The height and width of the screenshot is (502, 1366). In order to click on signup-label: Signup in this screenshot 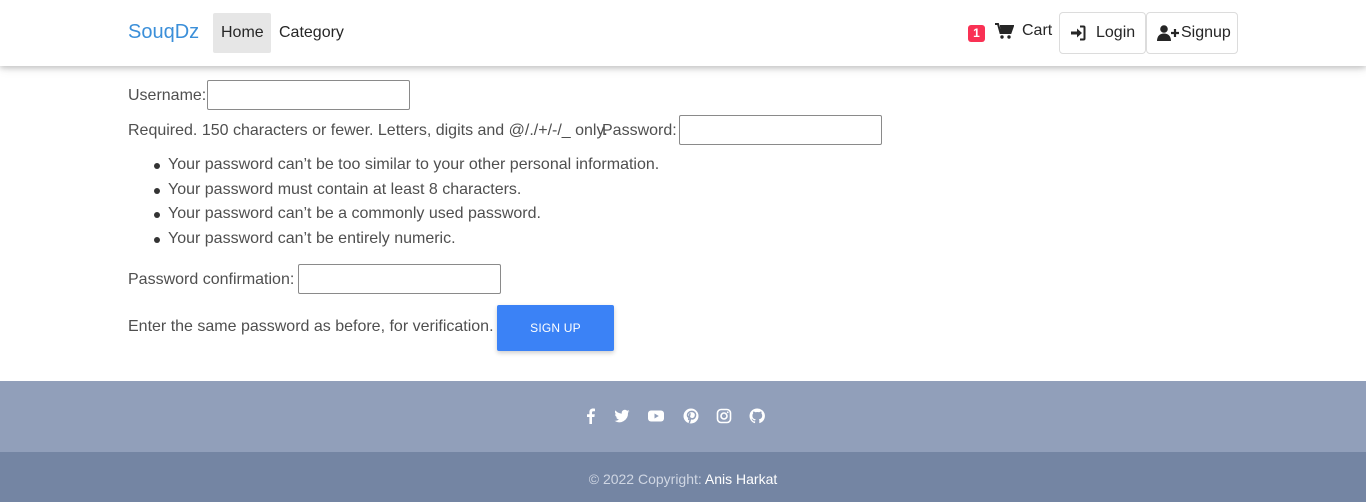, I will do `click(1206, 32)`.